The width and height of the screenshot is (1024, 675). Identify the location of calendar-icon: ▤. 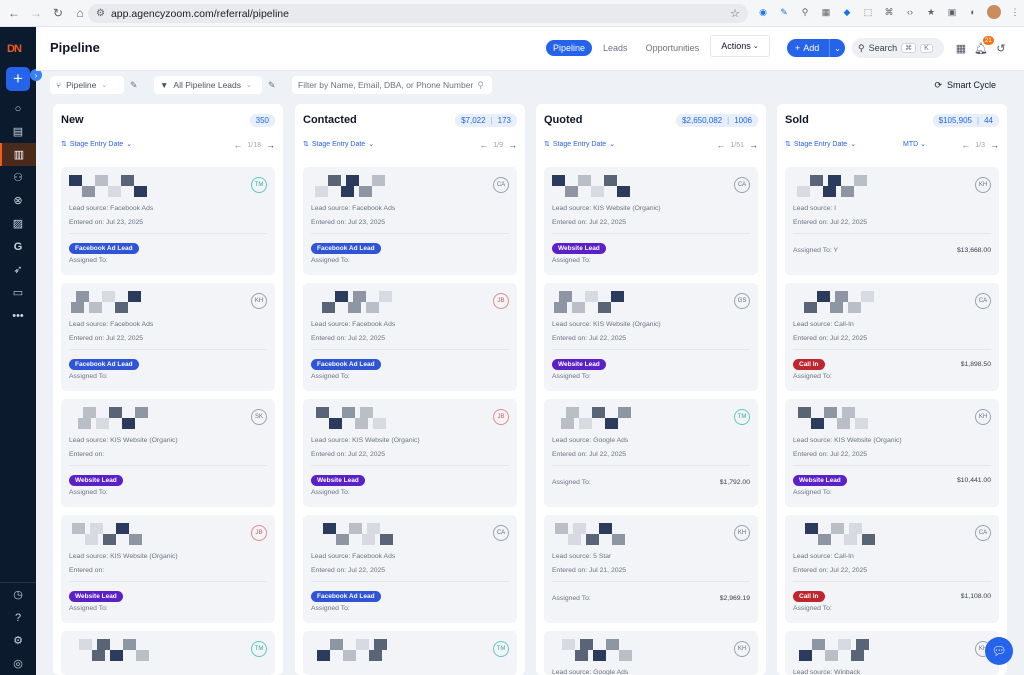
(18, 131).